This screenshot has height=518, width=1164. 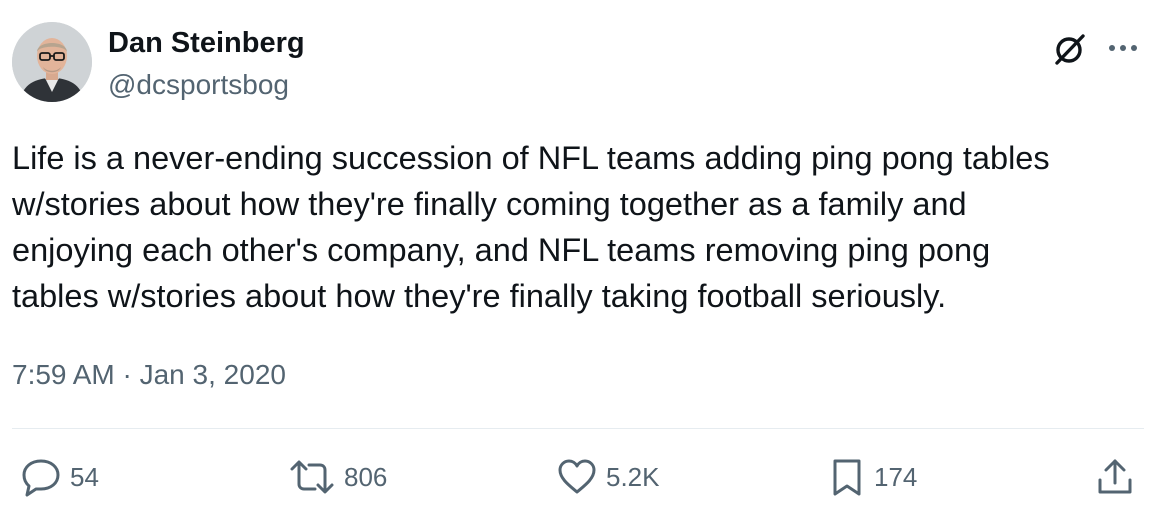 I want to click on avatar-image, so click(x=52, y=62).